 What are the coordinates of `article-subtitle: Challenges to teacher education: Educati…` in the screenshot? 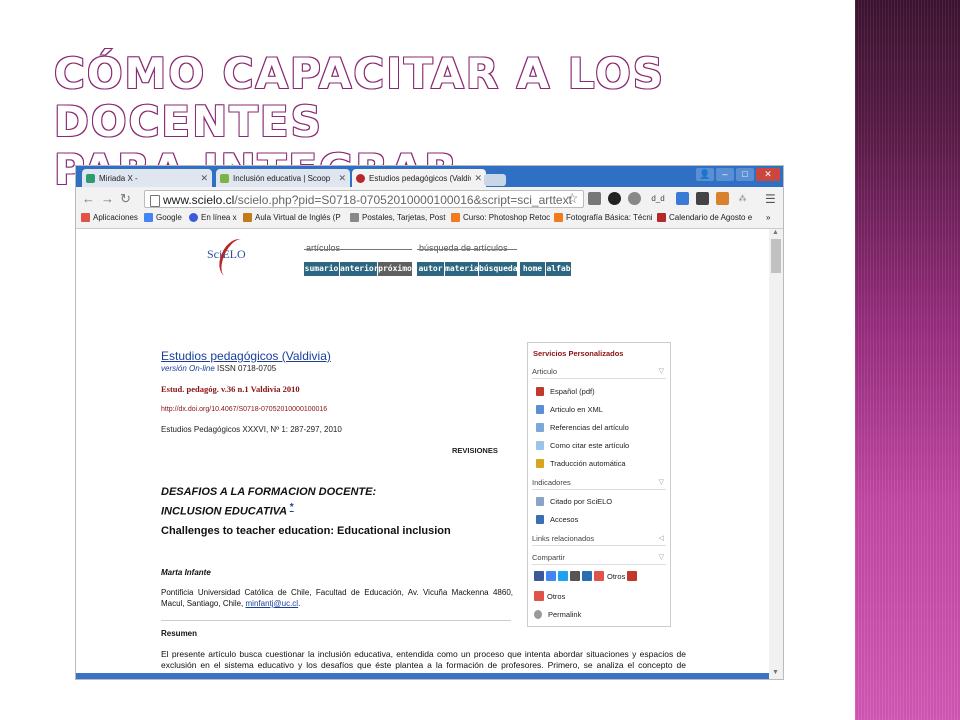 It's located at (306, 531).